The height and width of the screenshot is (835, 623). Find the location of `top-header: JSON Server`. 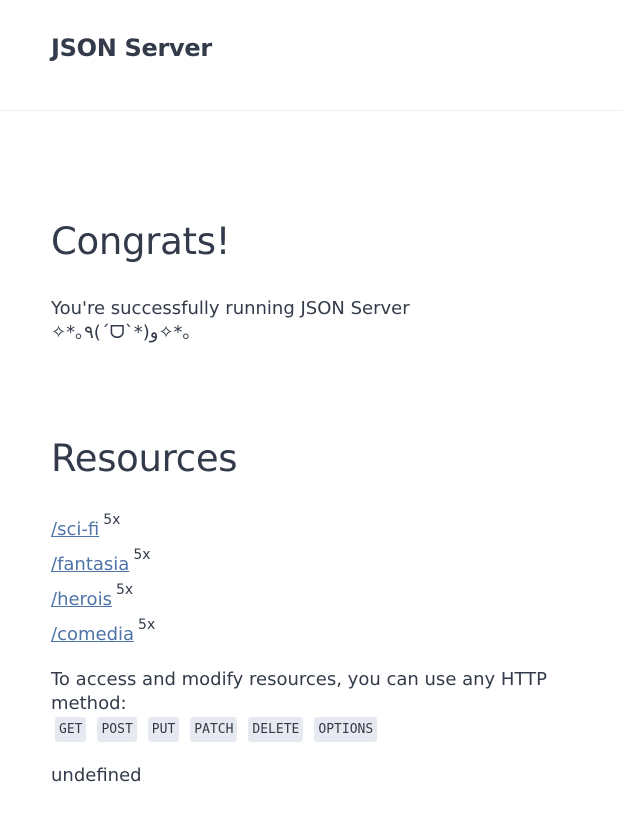

top-header: JSON Server is located at coordinates (311, 55).